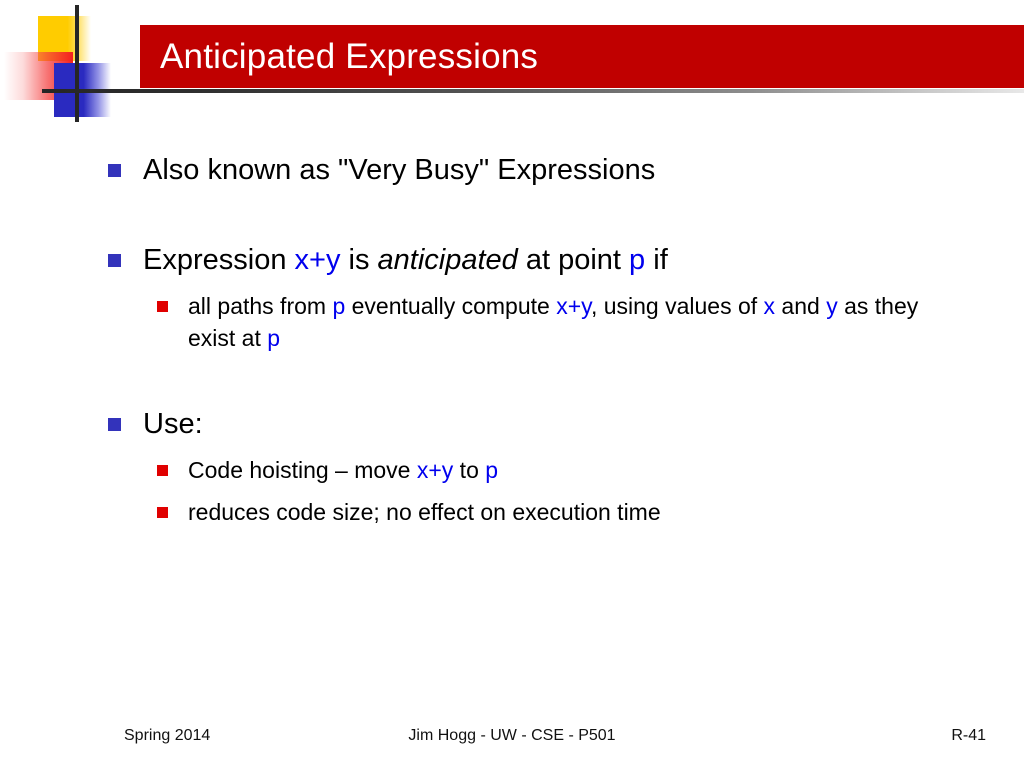 The width and height of the screenshot is (1024, 768). Describe the element at coordinates (512, 735) in the screenshot. I see `footer-course: Jim Hogg - UW - CSE - P501` at that location.